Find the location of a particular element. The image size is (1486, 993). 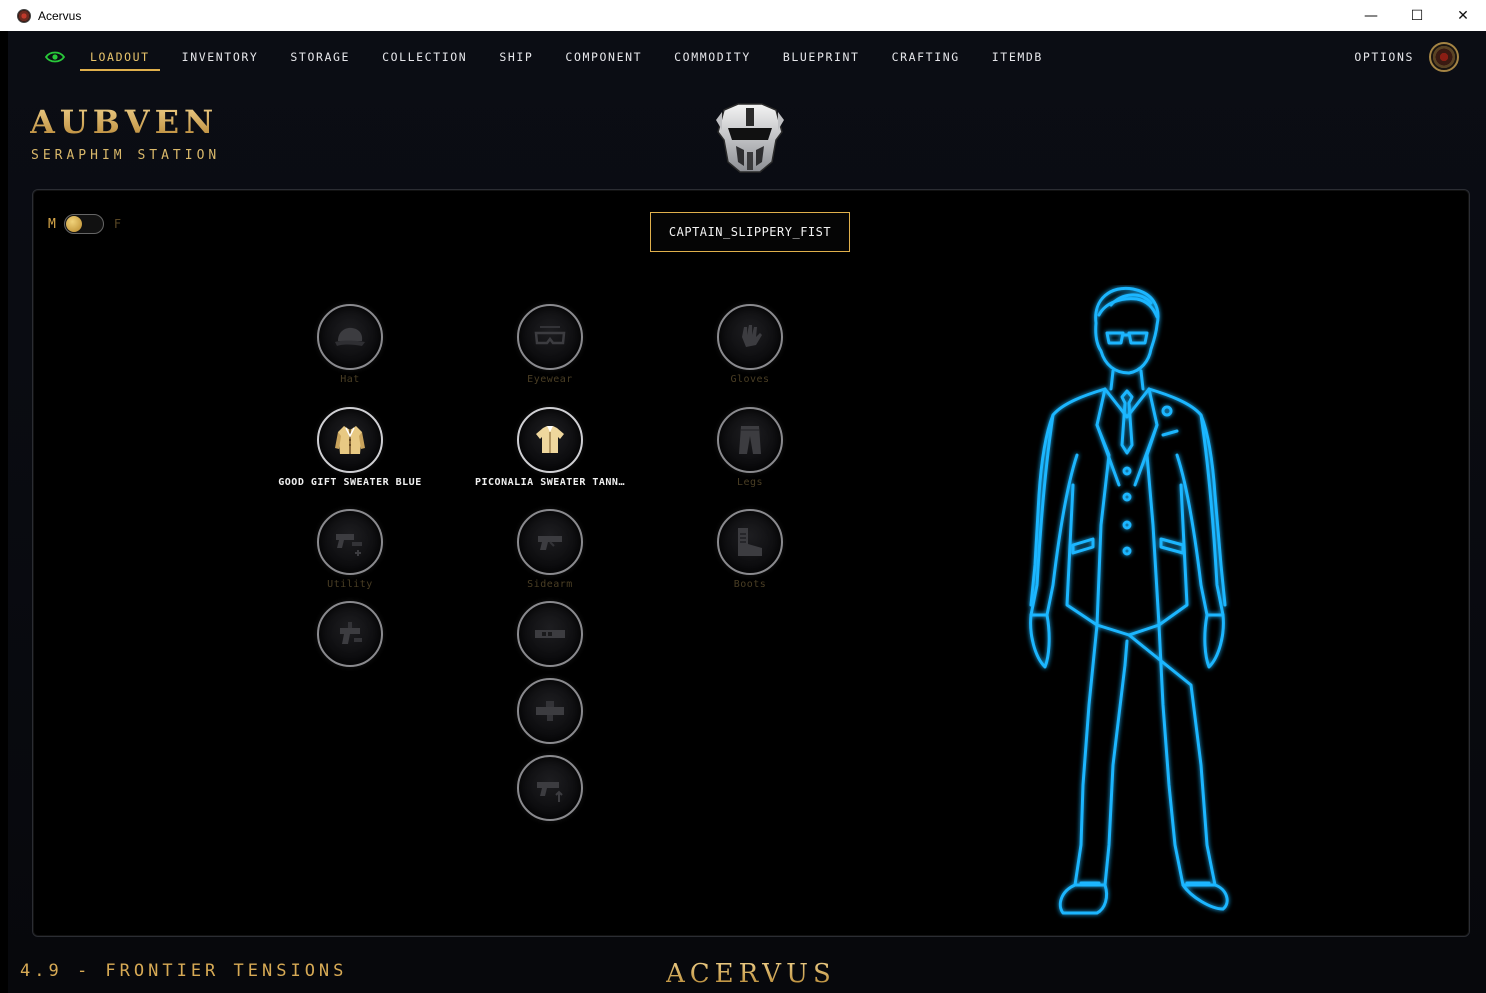

tab-blueprint: BLUEPRINT is located at coordinates (821, 57).